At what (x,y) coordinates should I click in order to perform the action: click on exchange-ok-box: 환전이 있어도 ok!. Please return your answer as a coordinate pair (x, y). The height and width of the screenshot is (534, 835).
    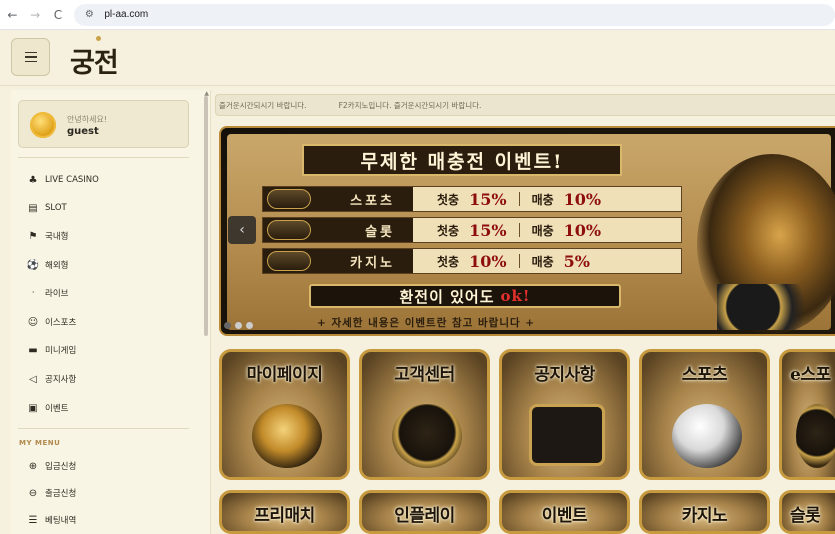
    Looking at the image, I should click on (465, 296).